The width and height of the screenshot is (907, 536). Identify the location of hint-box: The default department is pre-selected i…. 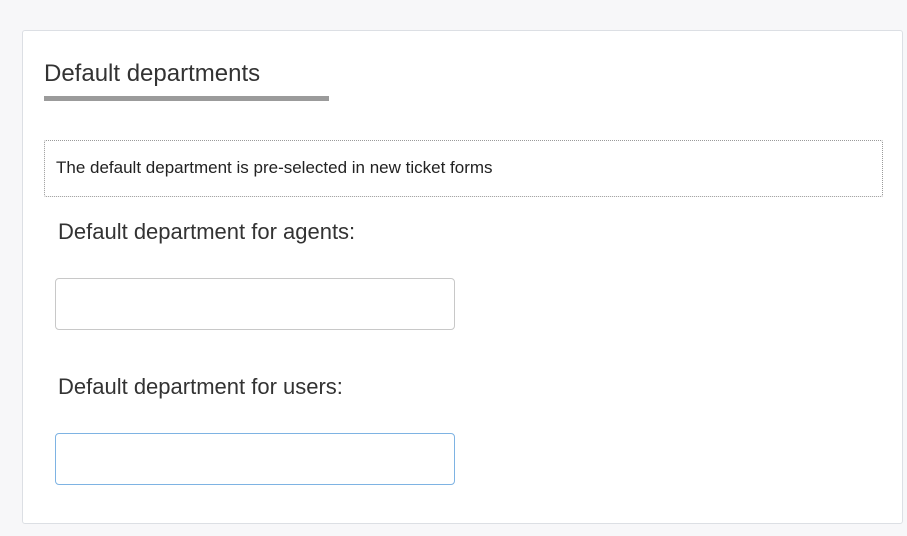
(463, 168).